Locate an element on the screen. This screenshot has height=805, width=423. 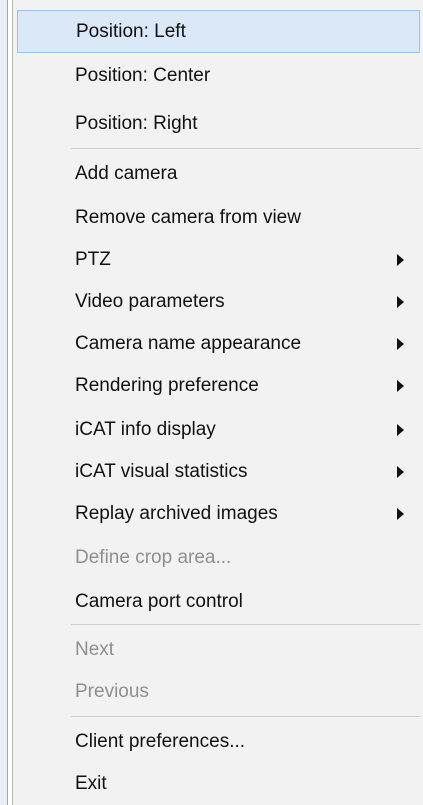
menu-item-label: Rendering preference is located at coordinates (167, 385).